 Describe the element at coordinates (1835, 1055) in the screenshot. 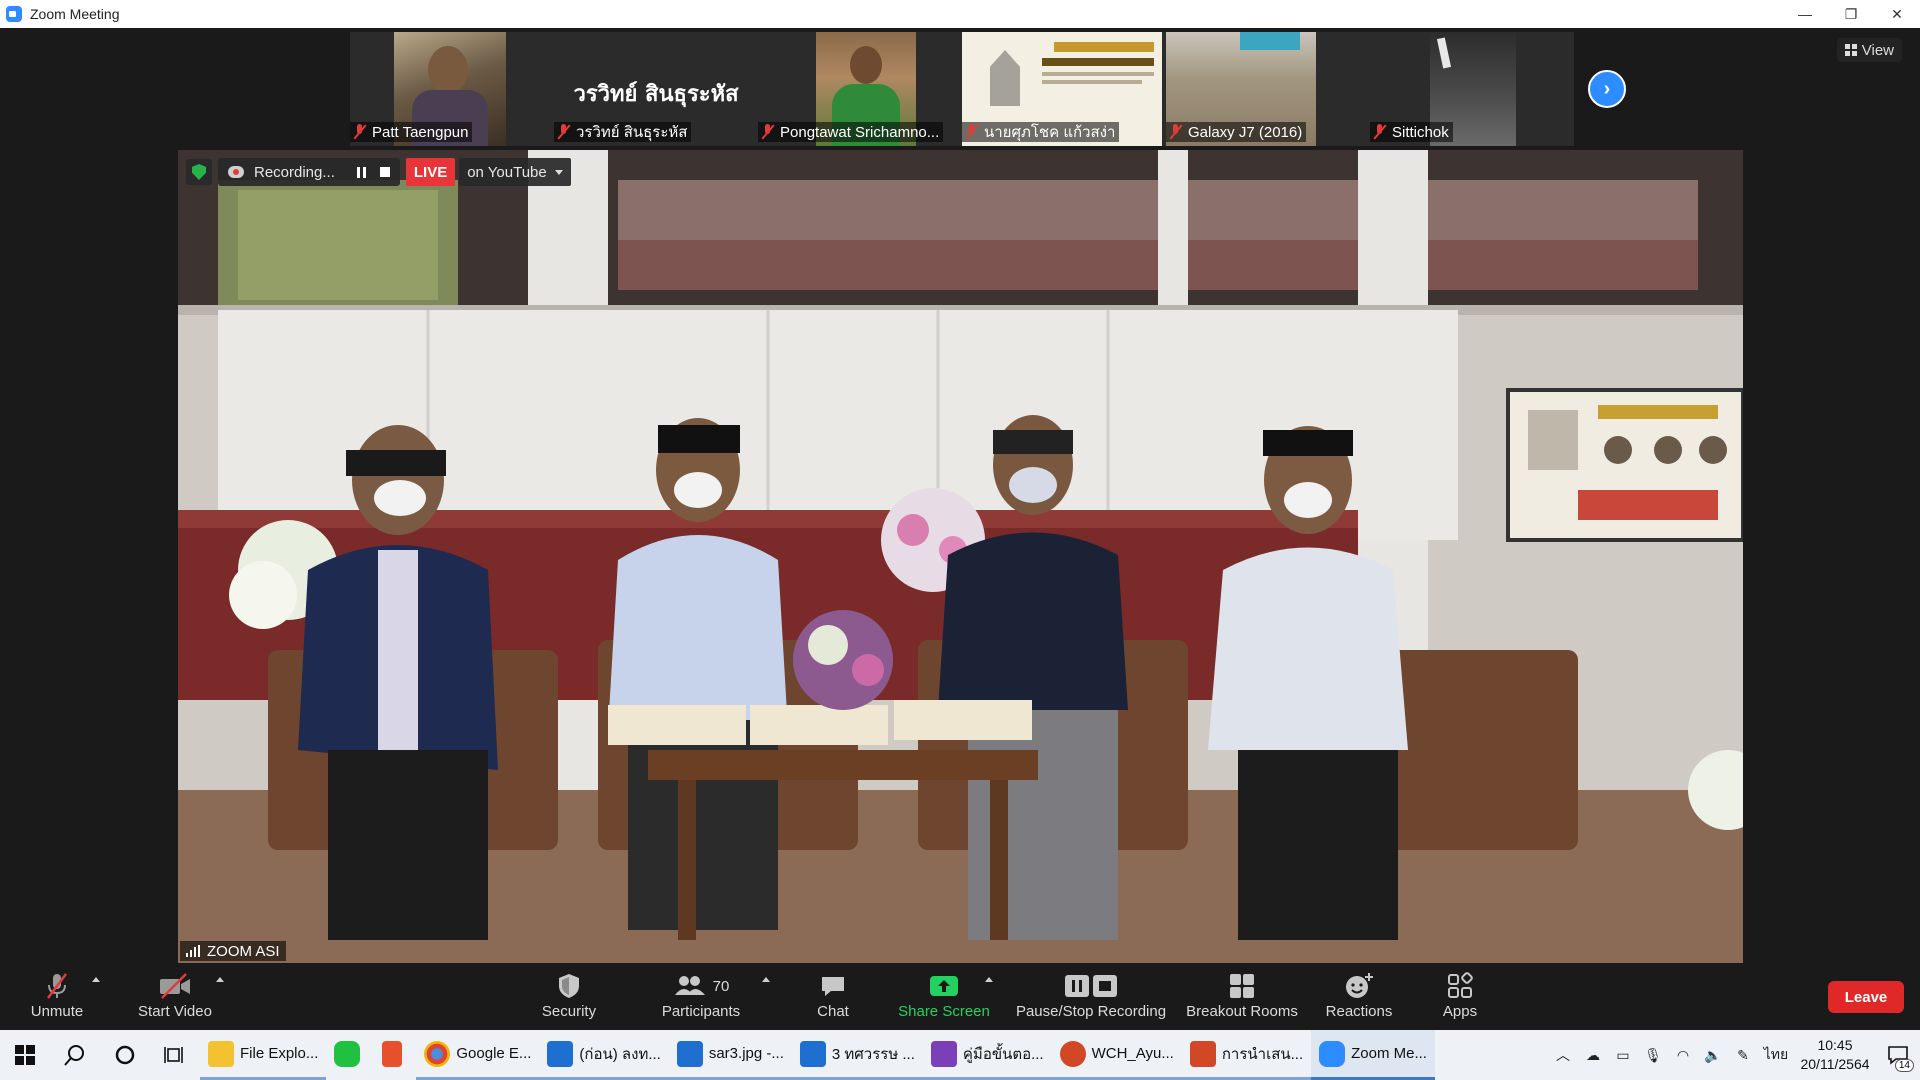

I see `taskbar-clock: 10:45 20/11/2564` at that location.